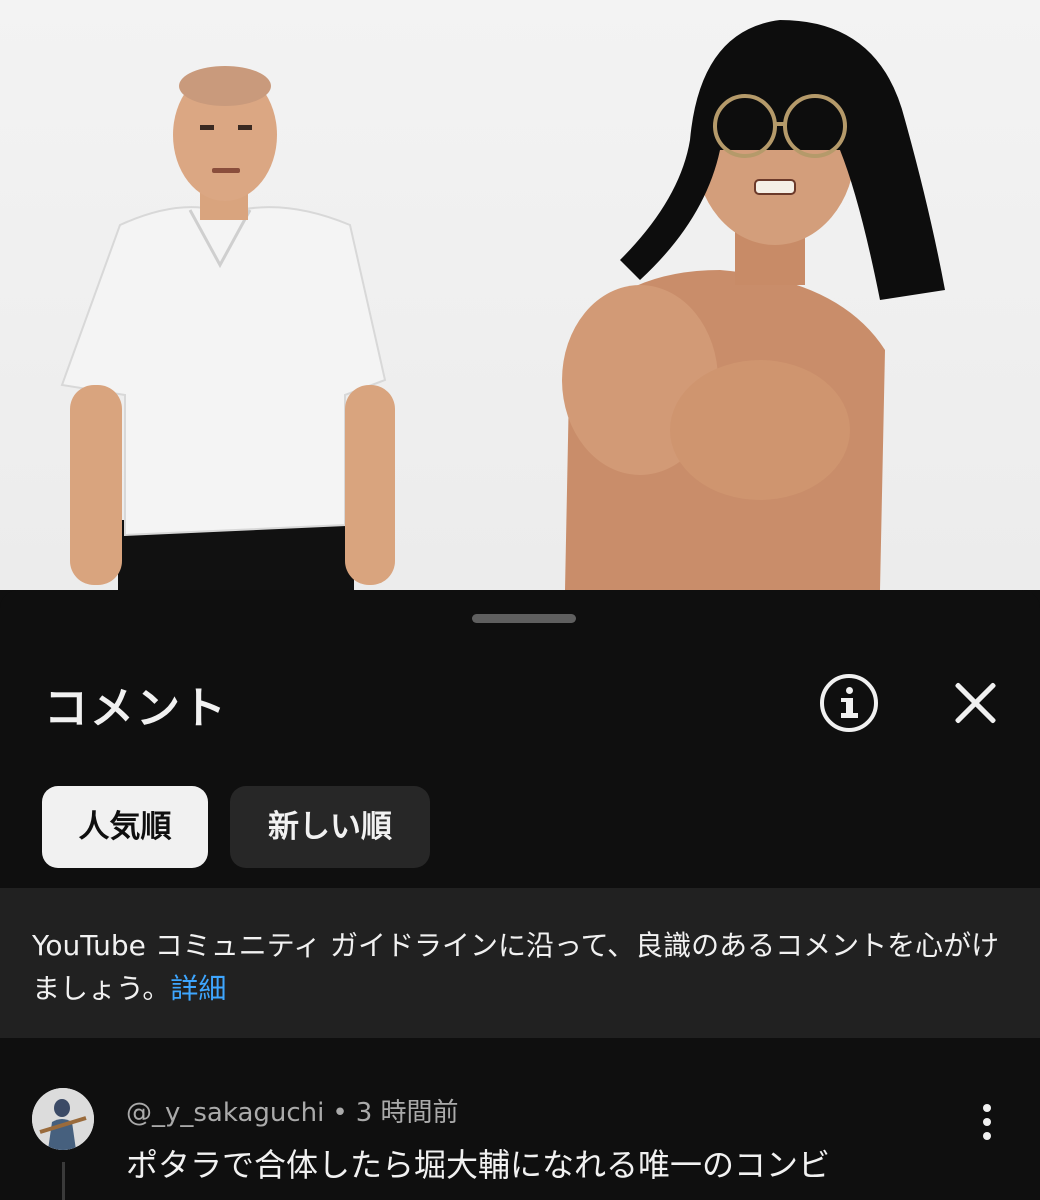 This screenshot has width=1040, height=1200. I want to click on avatar-illustration, so click(63, 1119).